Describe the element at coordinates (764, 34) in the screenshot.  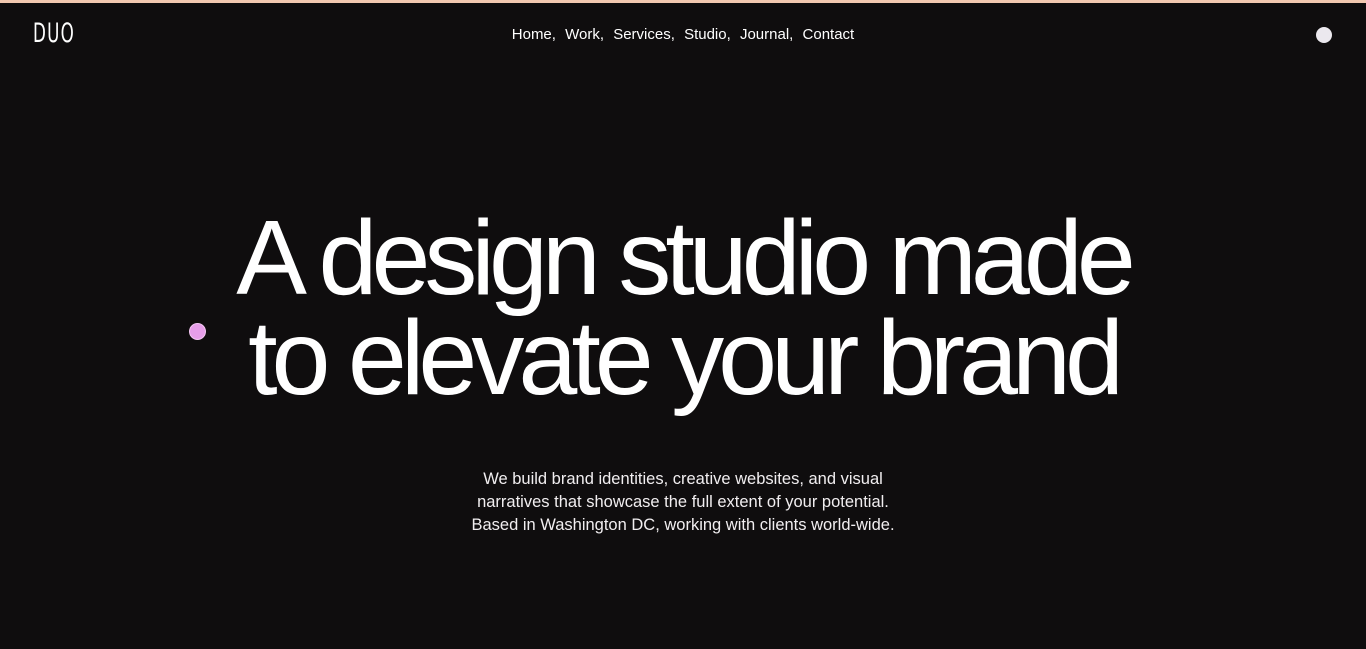
I see `nav-item-journal: Journal` at that location.